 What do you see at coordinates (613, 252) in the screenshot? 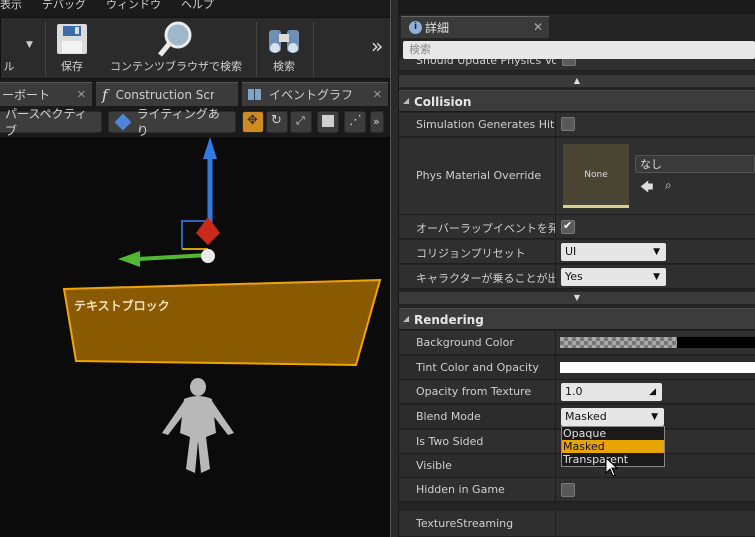
I see `collision-preset-combo: UI ▼` at bounding box center [613, 252].